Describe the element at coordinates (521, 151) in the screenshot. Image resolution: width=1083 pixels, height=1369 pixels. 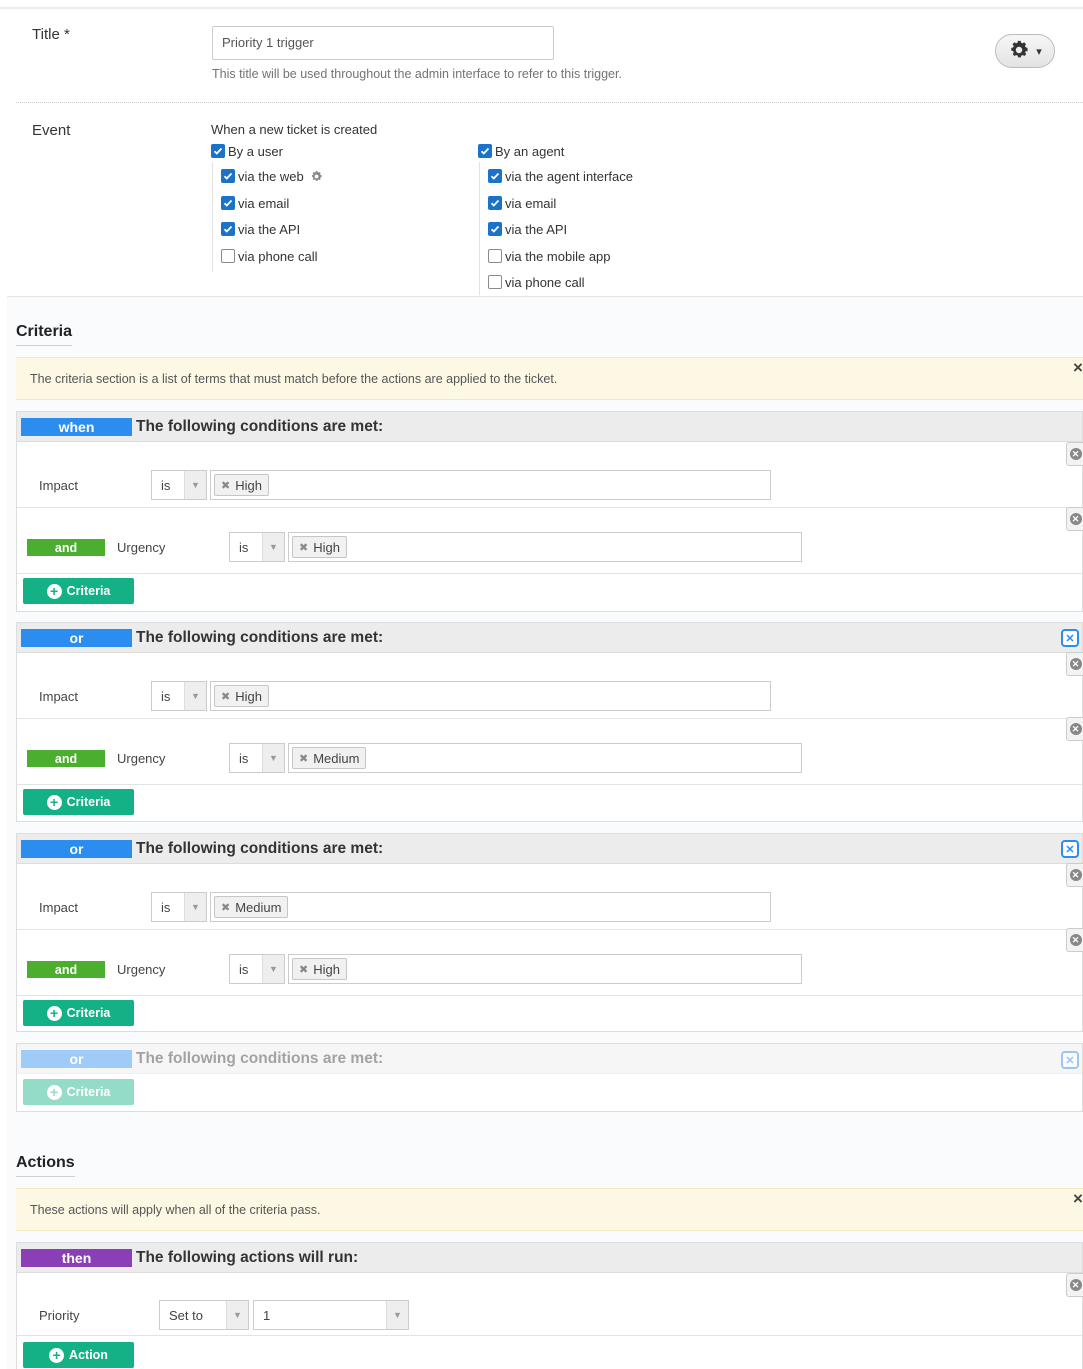
I see `by-agent-checkbox: By an agent` at that location.